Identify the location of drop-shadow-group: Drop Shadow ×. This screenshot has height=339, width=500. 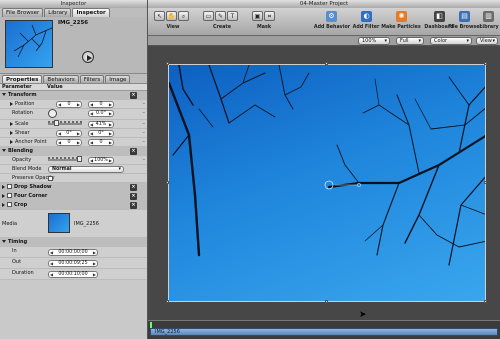
(73, 187).